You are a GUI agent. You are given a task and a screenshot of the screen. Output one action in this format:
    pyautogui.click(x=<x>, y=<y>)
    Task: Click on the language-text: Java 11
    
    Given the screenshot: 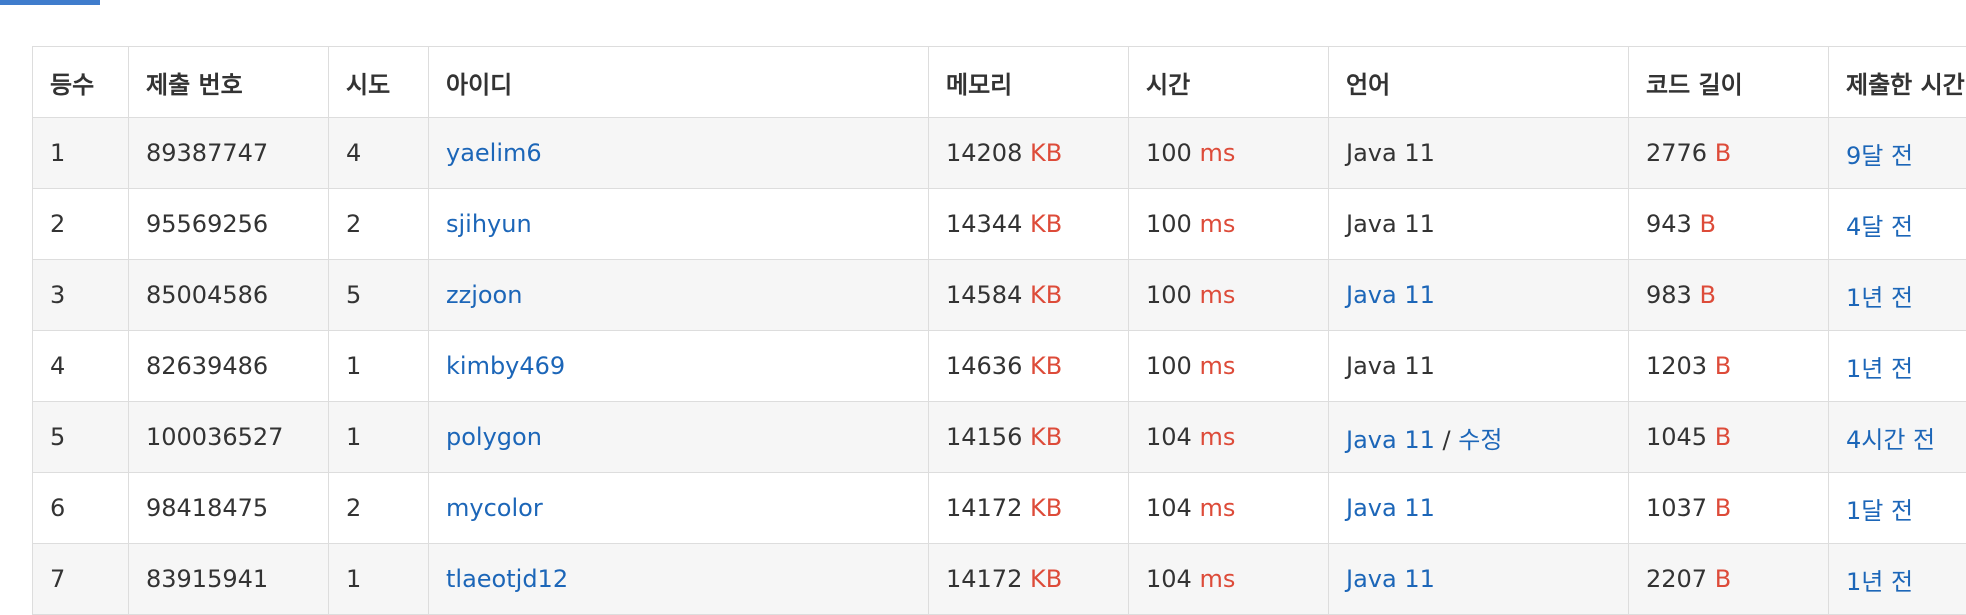 What is the action you would take?
    pyautogui.click(x=1390, y=153)
    